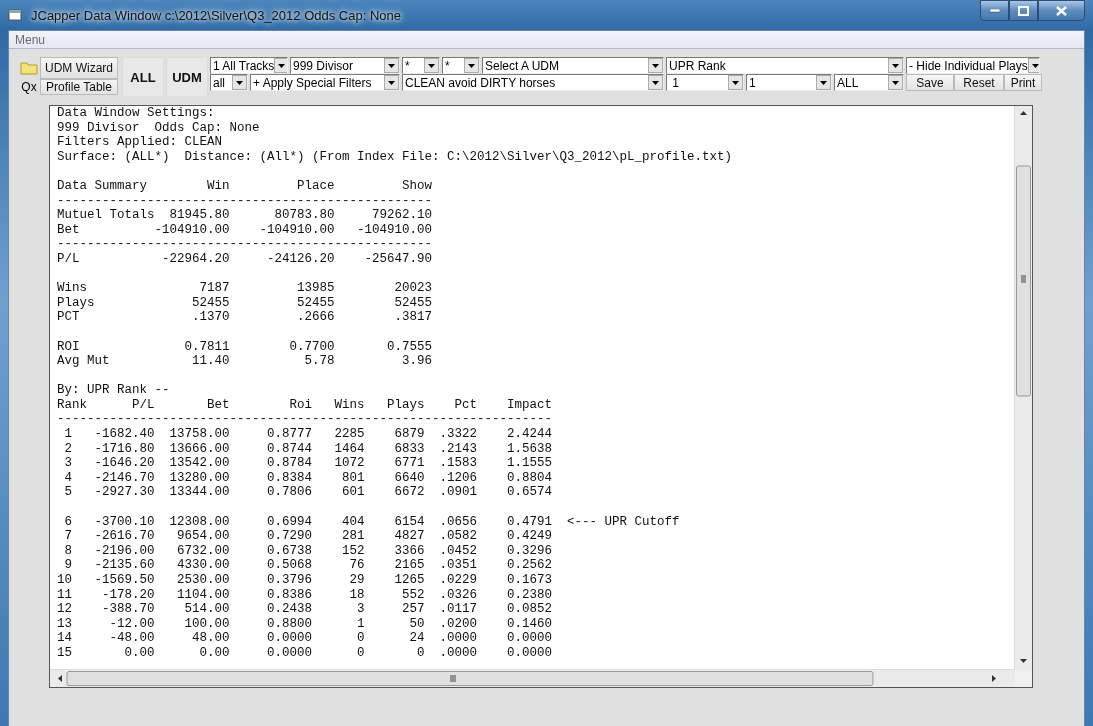 This screenshot has width=1093, height=726. I want to click on table-cell-text: 6771, so click(409, 463).